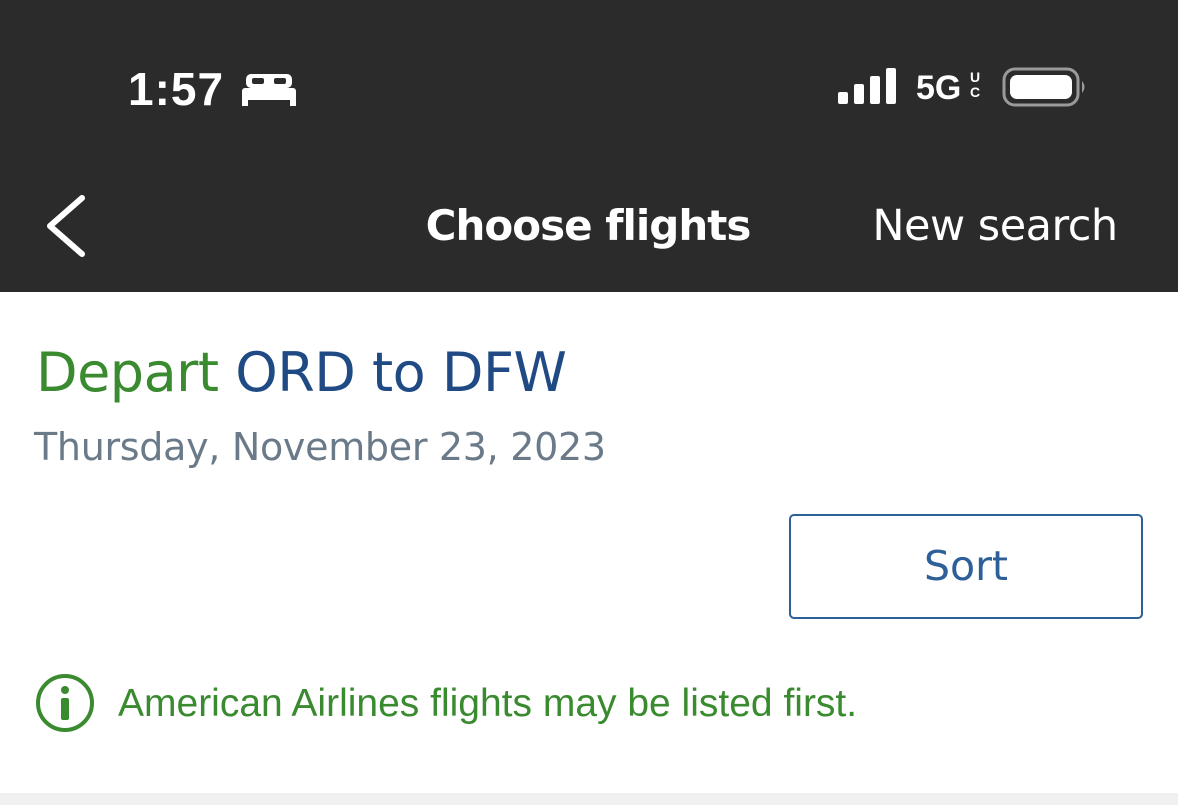 This screenshot has width=1178, height=805. Describe the element at coordinates (127, 372) in the screenshot. I see `depart-label: Depart` at that location.